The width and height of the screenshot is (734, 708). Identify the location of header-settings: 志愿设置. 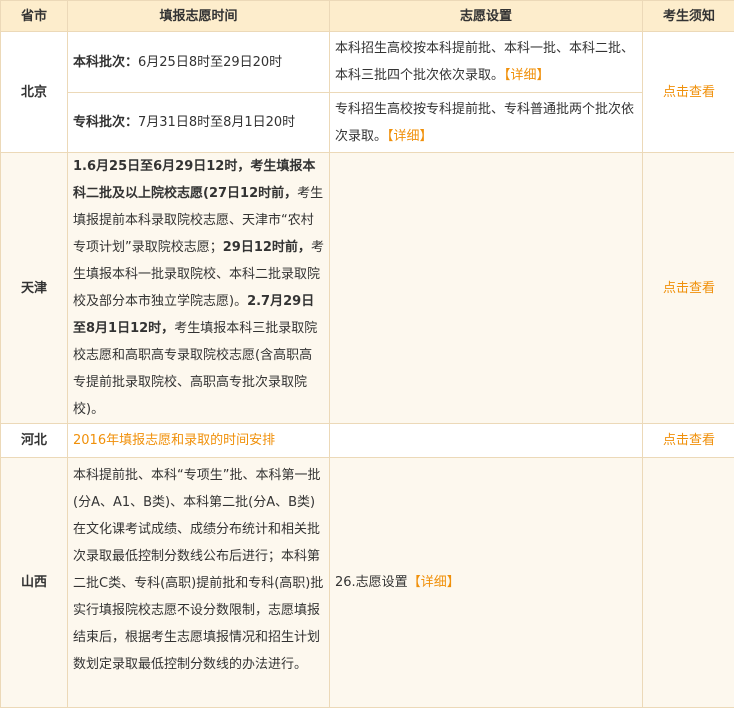
(486, 16).